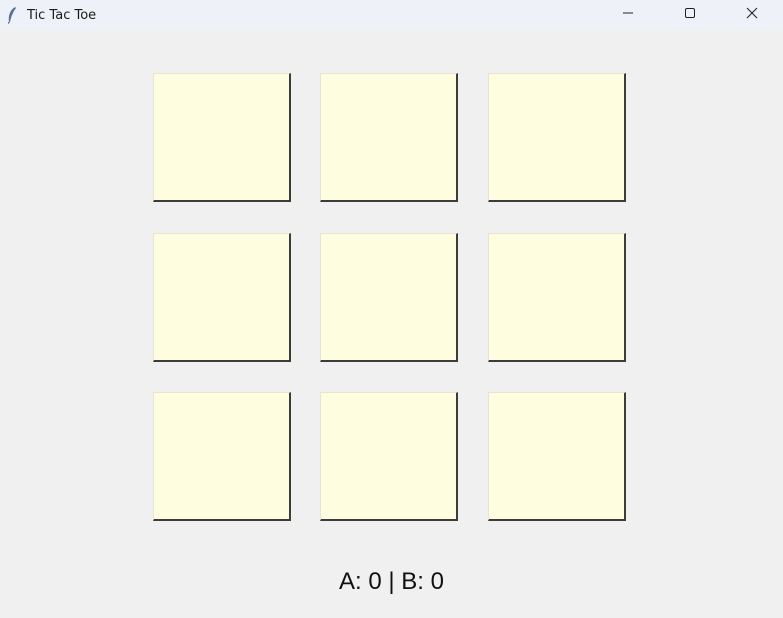 Image resolution: width=783 pixels, height=618 pixels. What do you see at coordinates (12, 15) in the screenshot?
I see `feather-icon` at bounding box center [12, 15].